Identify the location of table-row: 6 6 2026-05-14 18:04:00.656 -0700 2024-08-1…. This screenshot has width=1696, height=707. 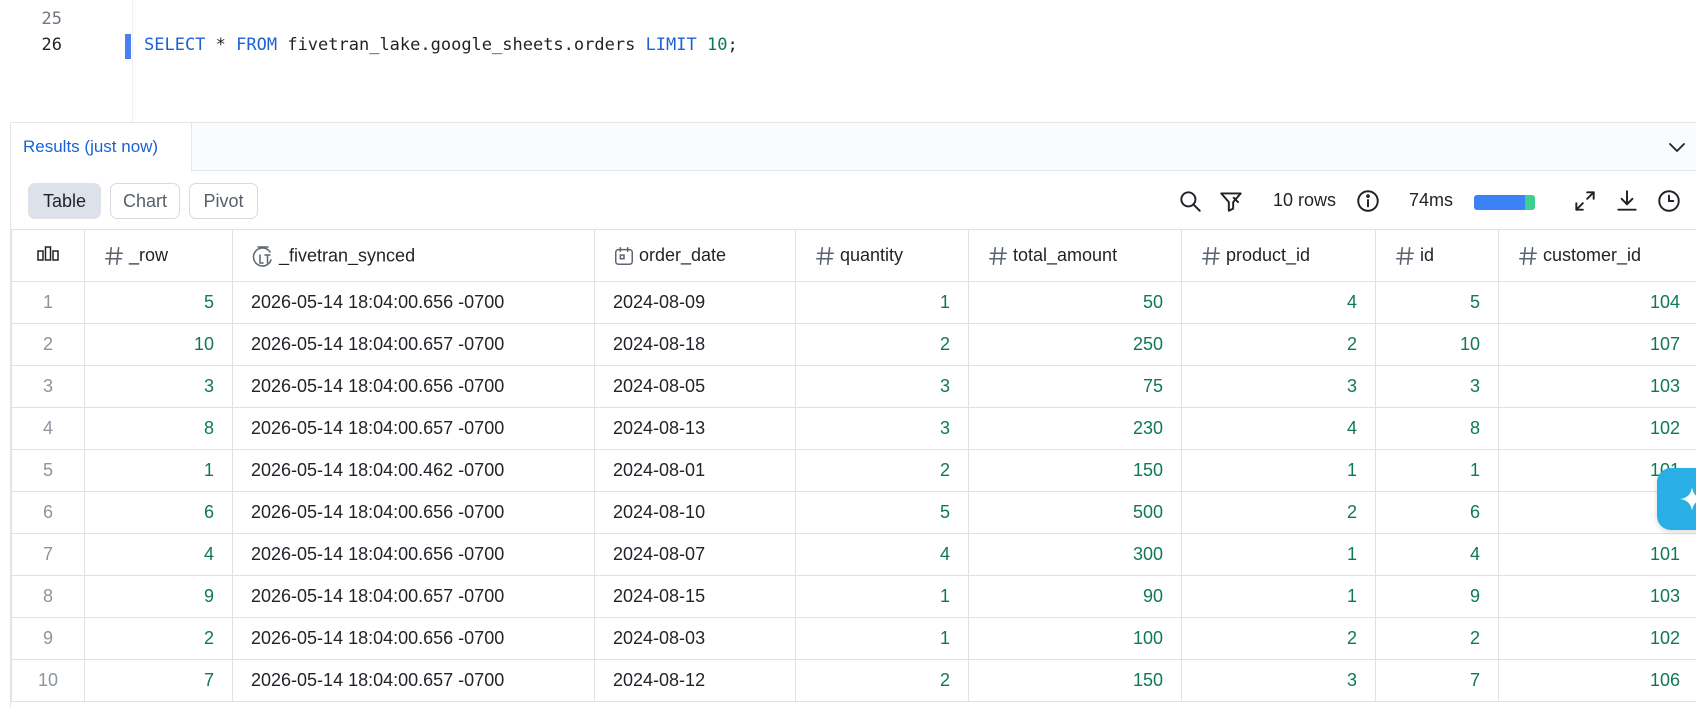
(853, 512).